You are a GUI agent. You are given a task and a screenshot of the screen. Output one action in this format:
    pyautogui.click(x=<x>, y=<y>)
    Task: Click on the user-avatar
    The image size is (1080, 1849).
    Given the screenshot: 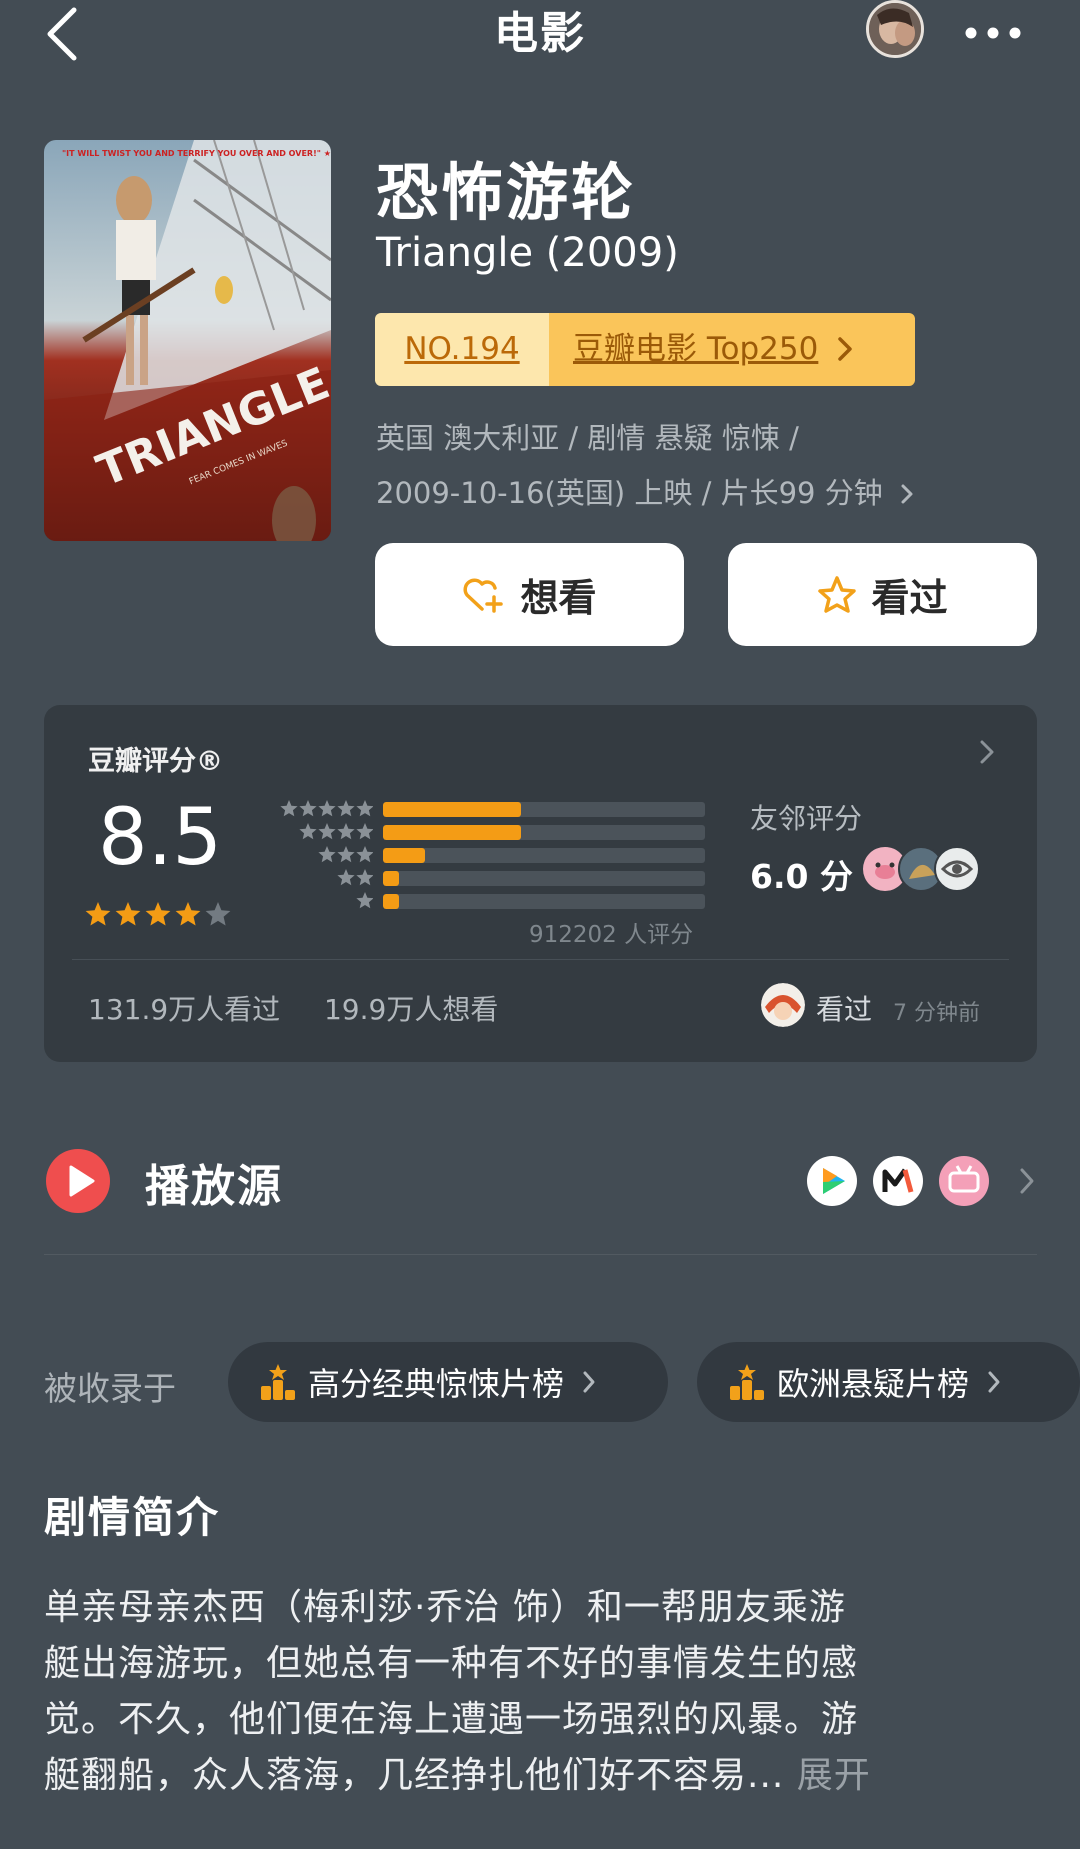 What is the action you would take?
    pyautogui.click(x=895, y=29)
    